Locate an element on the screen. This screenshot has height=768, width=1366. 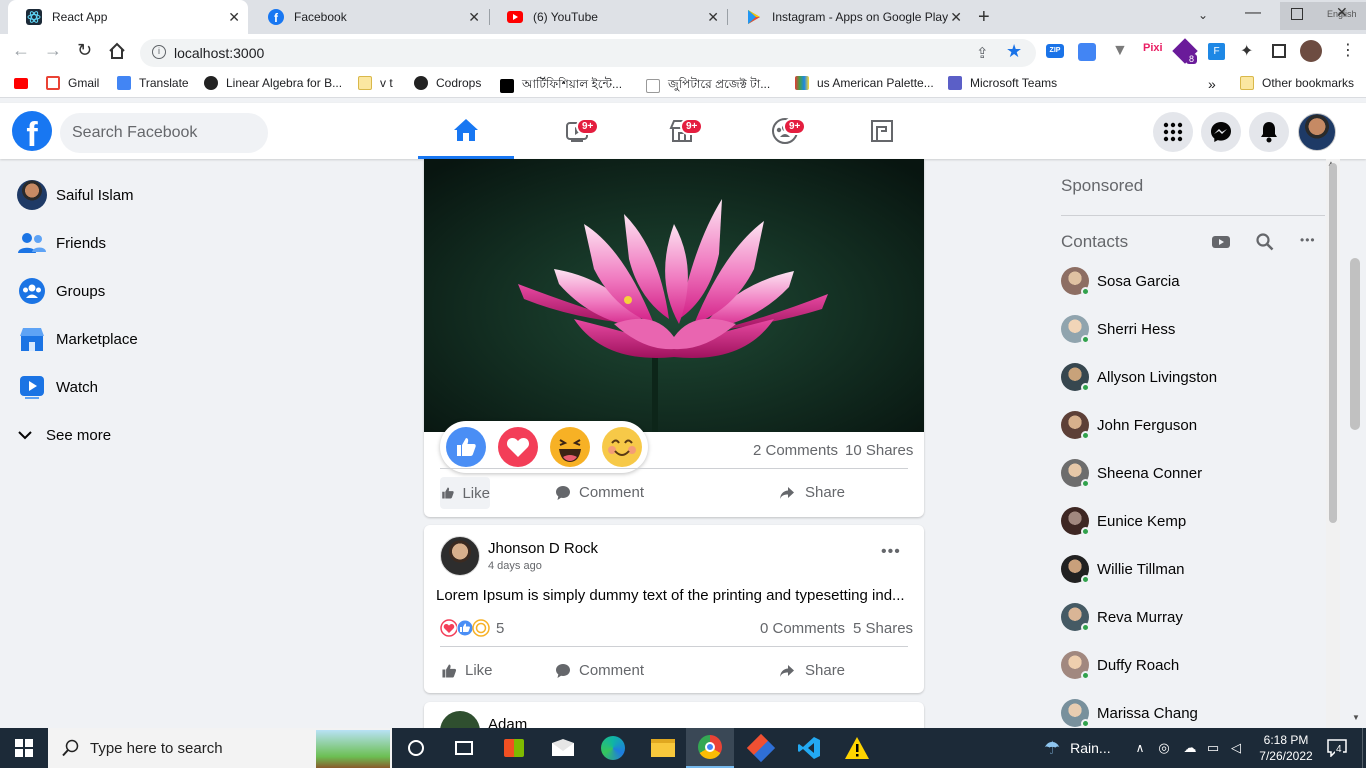
nav-gaming is located at coordinates (882, 131).